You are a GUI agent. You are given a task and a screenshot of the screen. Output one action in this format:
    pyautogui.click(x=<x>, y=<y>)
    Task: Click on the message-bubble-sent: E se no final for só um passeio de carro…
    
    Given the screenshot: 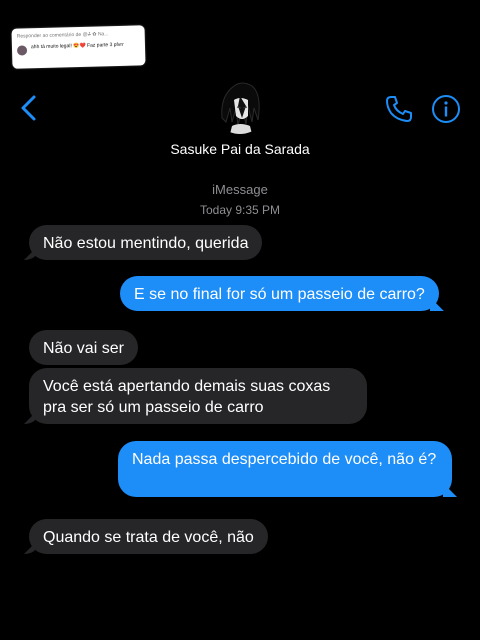 What is the action you would take?
    pyautogui.click(x=279, y=293)
    